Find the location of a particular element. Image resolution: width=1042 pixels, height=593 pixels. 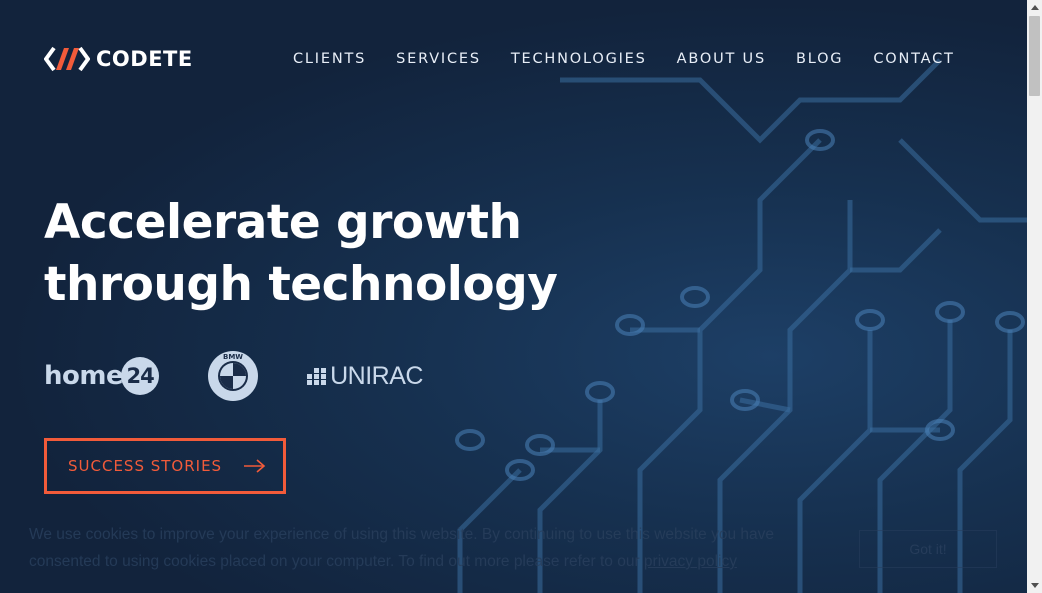

codete-brackets-icon is located at coordinates (67, 59).